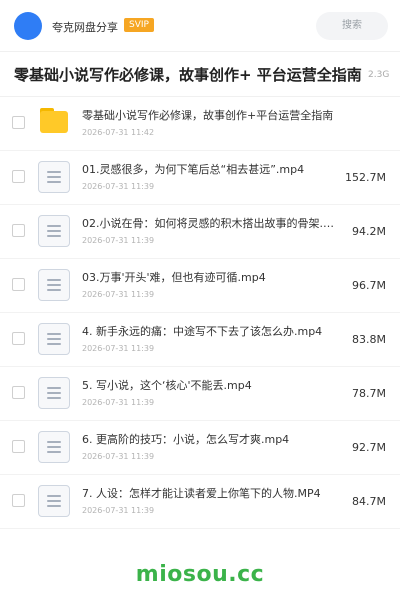 This screenshot has width=400, height=600. Describe the element at coordinates (379, 75) in the screenshot. I see `total-size: 2.3G` at that location.